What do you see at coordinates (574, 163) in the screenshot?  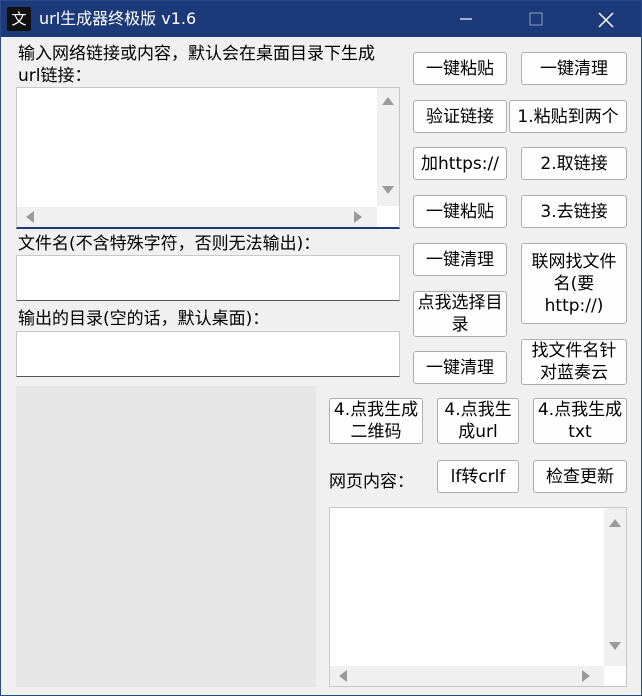 I see `get-link-button: 2.取链接` at bounding box center [574, 163].